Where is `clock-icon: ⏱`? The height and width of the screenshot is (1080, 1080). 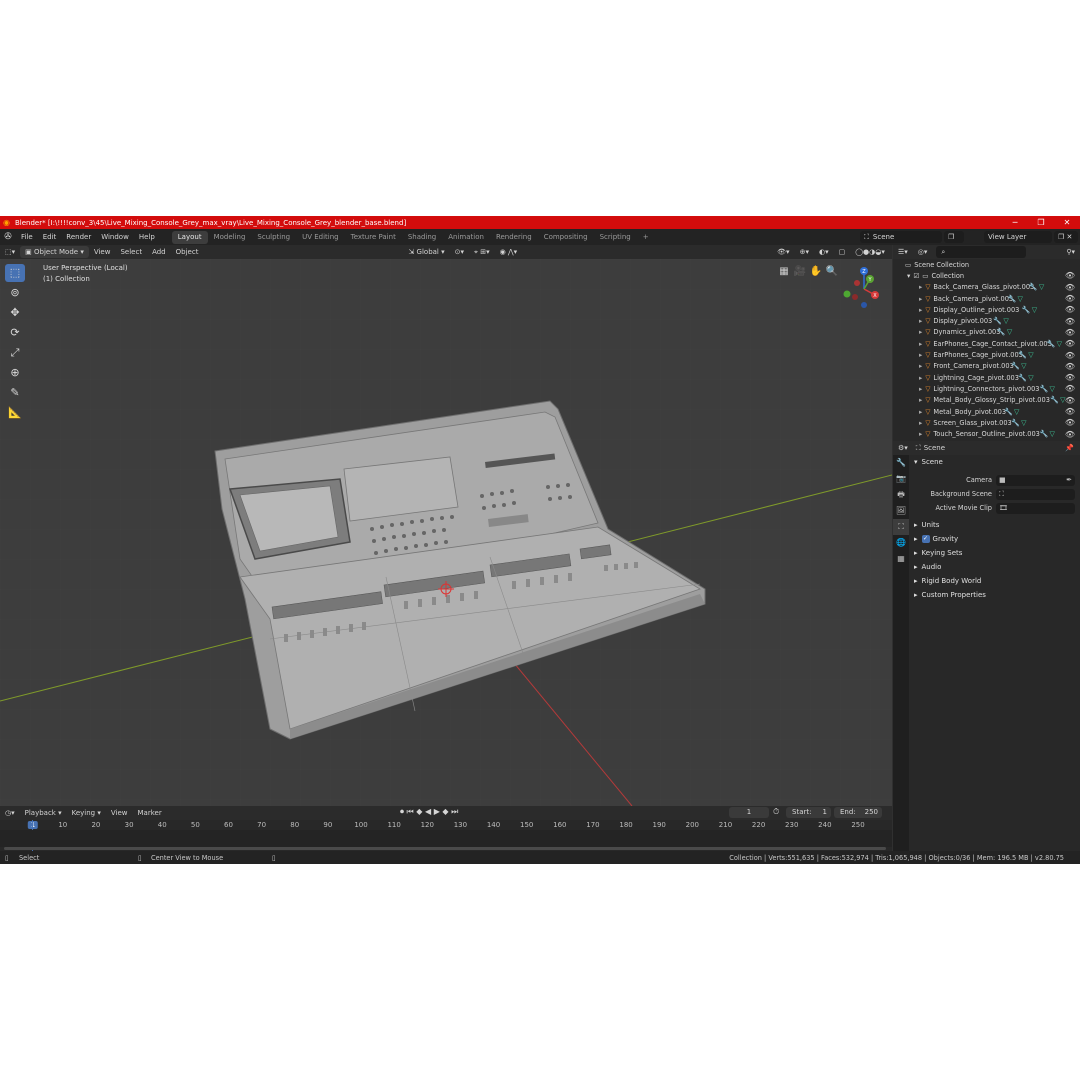 clock-icon: ⏱ is located at coordinates (776, 812).